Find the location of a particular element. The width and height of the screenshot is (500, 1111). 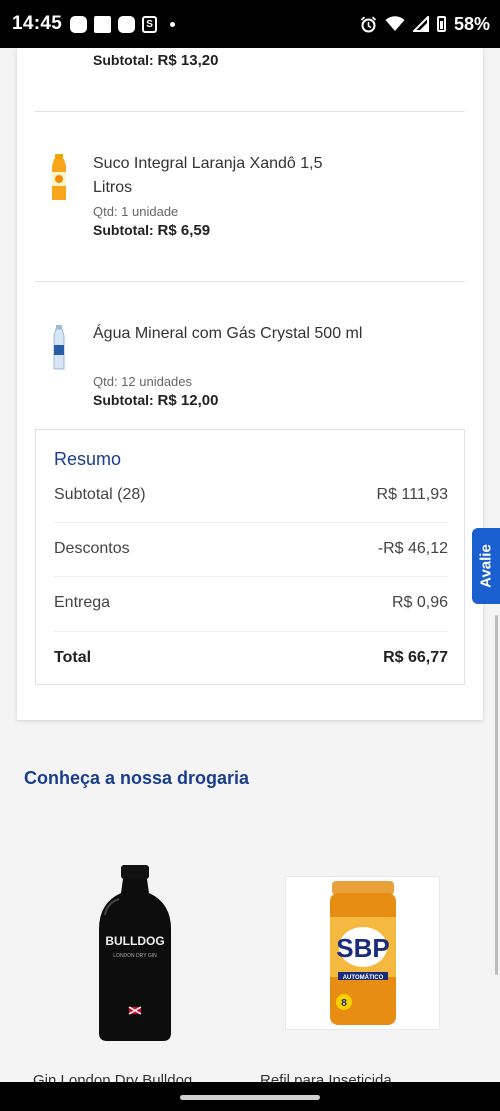

svg-text: AUTOMÁTICO is located at coordinates (363, 977).